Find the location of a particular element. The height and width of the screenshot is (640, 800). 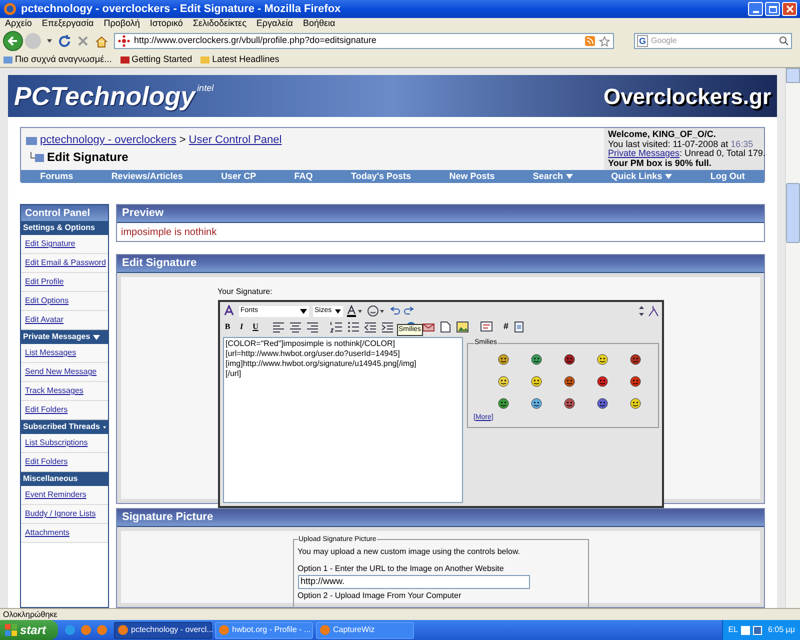

dropdown-caret-icon is located at coordinates (49, 41).